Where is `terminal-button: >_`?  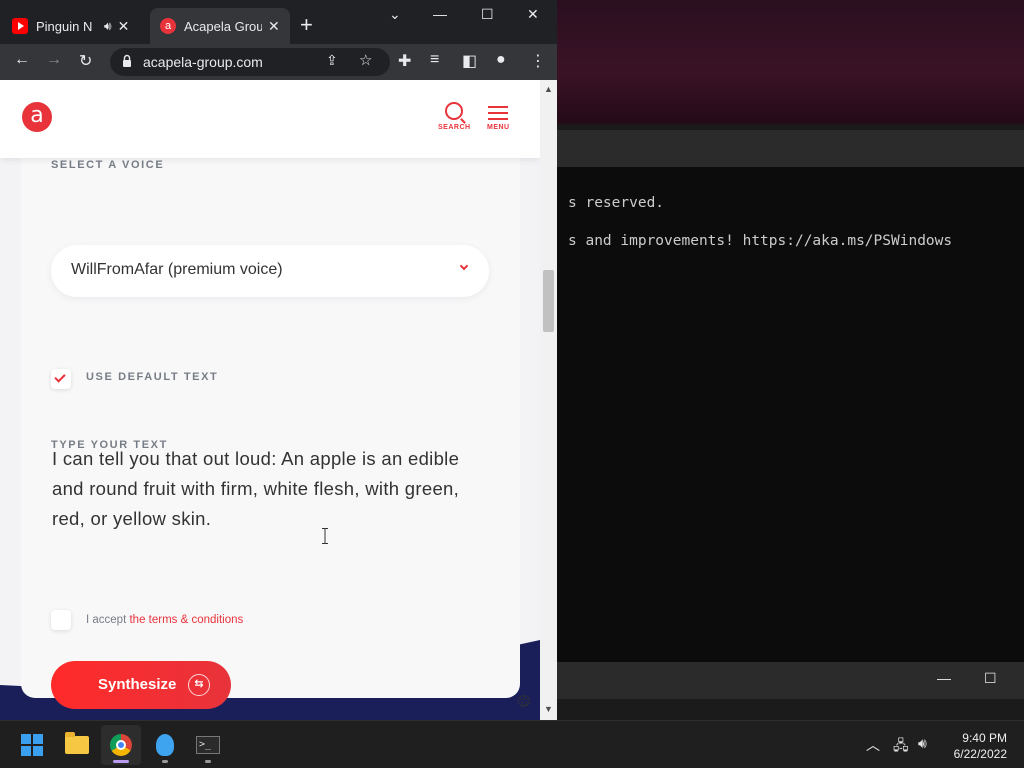 terminal-button: >_ is located at coordinates (208, 745).